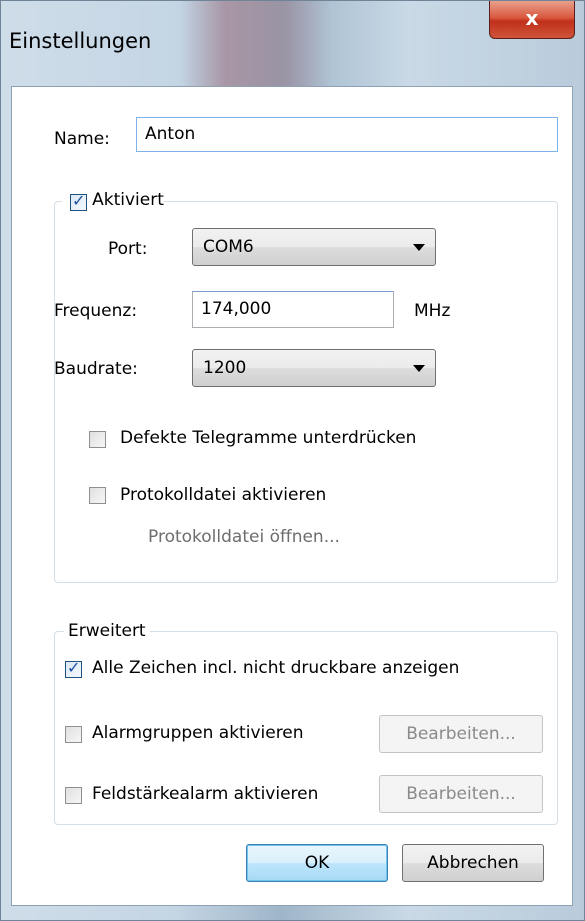 The image size is (585, 921). I want to click on alarm-groups-label: Alarmgruppen aktivieren, so click(198, 733).